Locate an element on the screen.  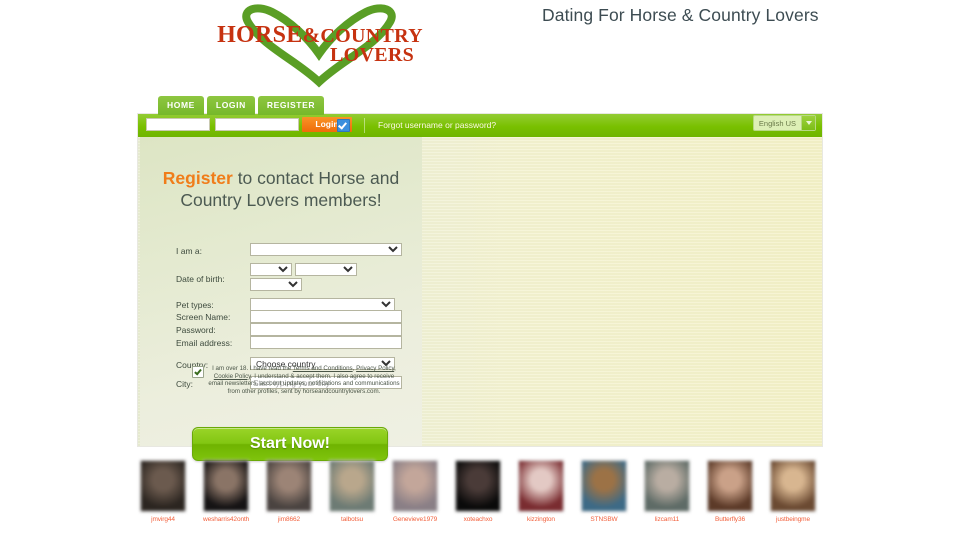
label-password: Password: is located at coordinates (196, 330).